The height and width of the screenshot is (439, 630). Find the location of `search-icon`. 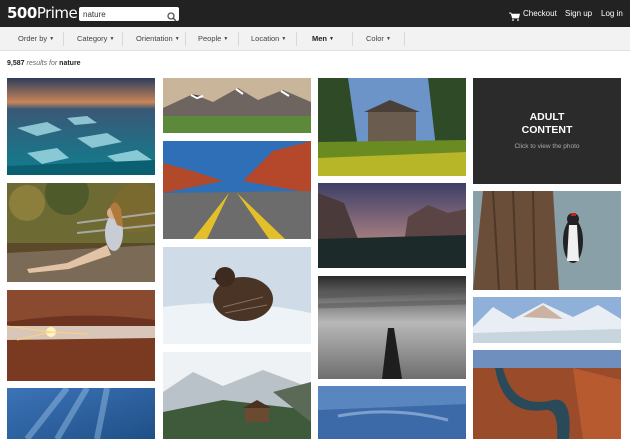

search-icon is located at coordinates (172, 15).